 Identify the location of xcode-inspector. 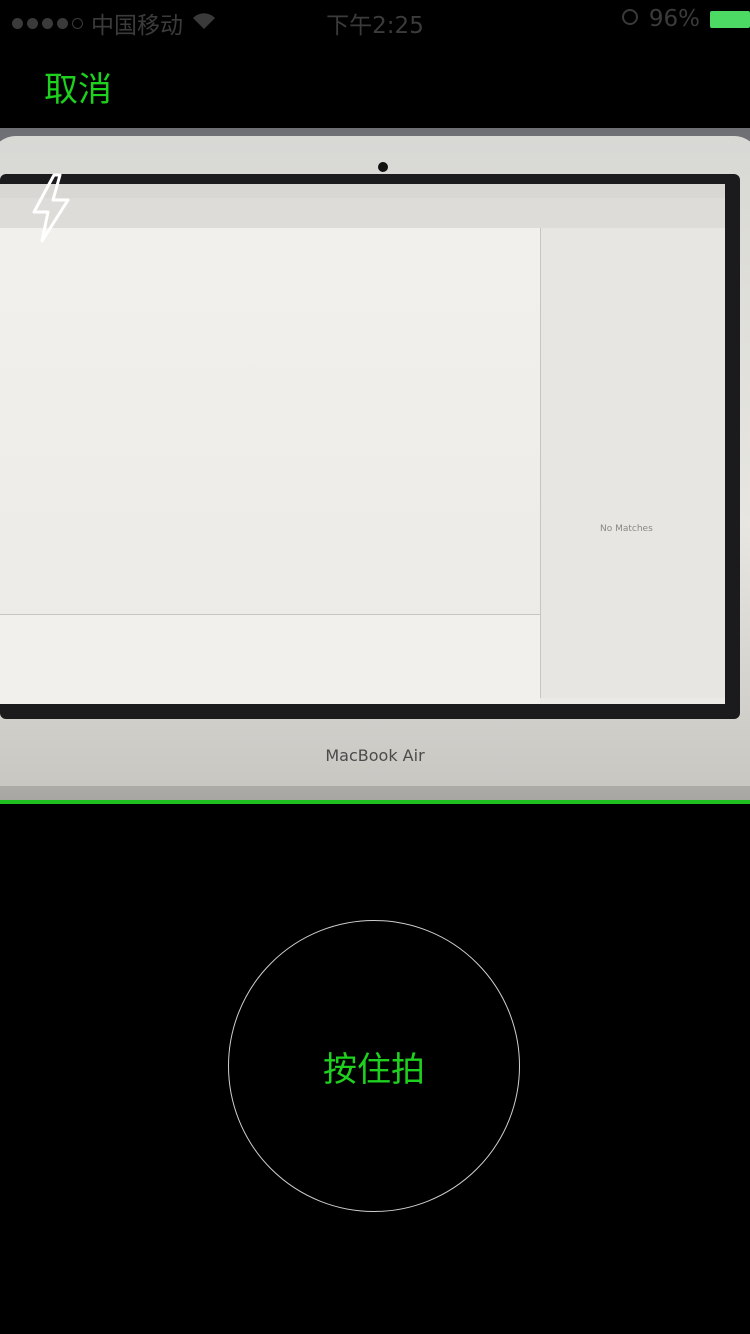
(632, 463).